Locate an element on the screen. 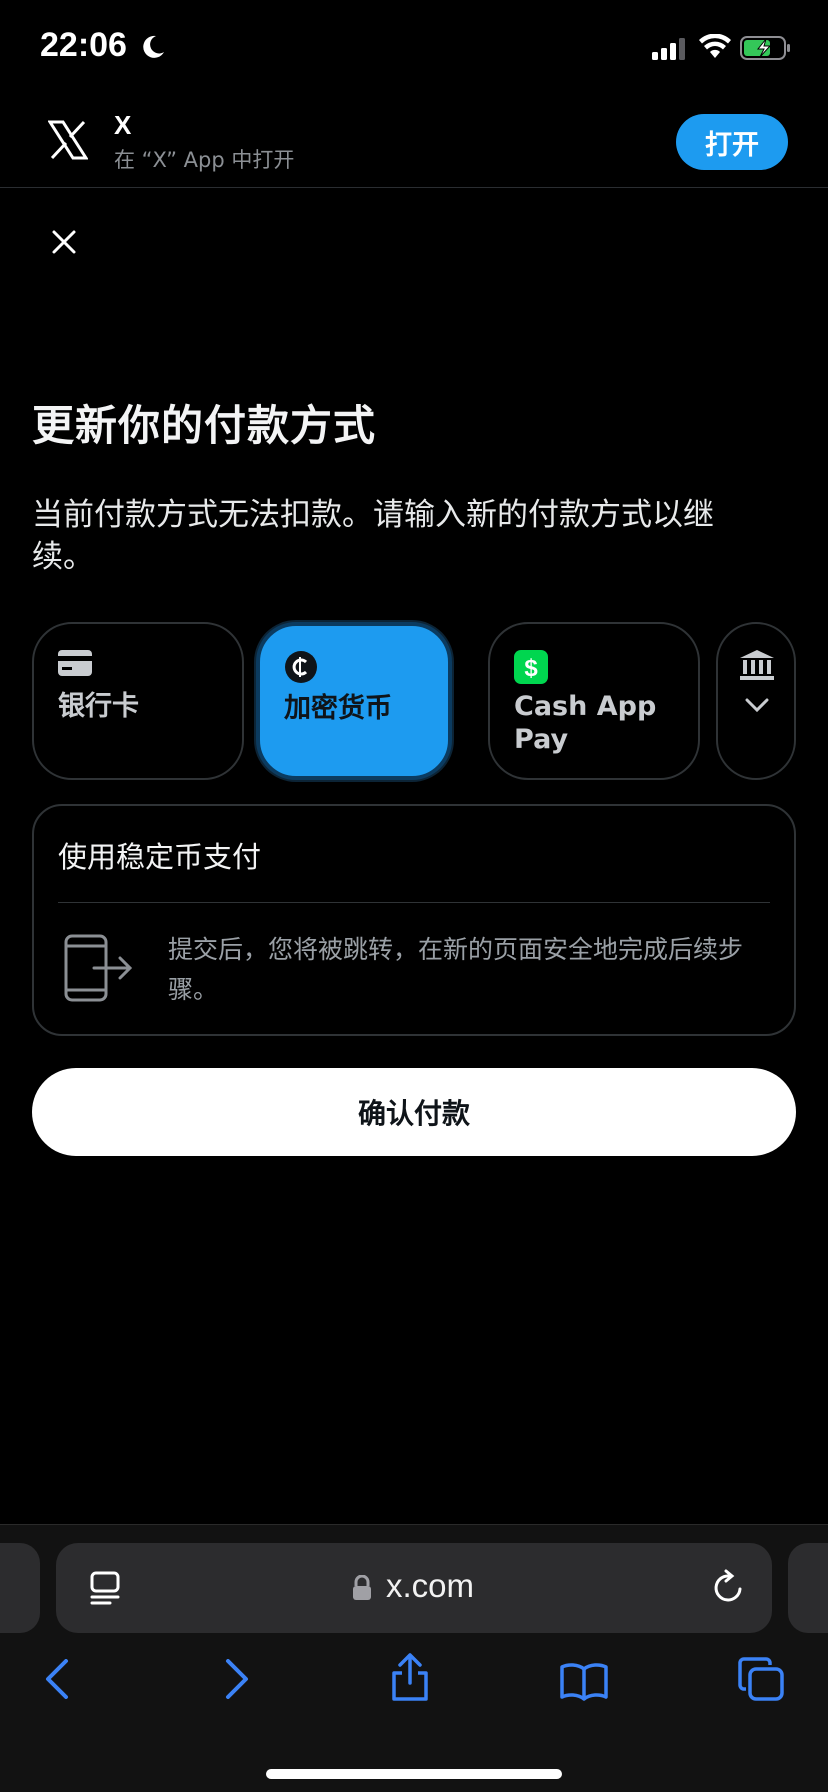  chevron-down-icon is located at coordinates (757, 705).